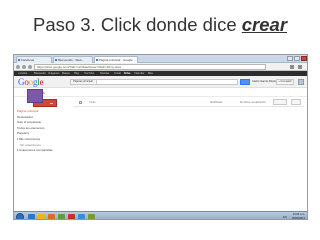 This screenshot has width=320, height=240. I want to click on reload-icon, so click(30, 67).